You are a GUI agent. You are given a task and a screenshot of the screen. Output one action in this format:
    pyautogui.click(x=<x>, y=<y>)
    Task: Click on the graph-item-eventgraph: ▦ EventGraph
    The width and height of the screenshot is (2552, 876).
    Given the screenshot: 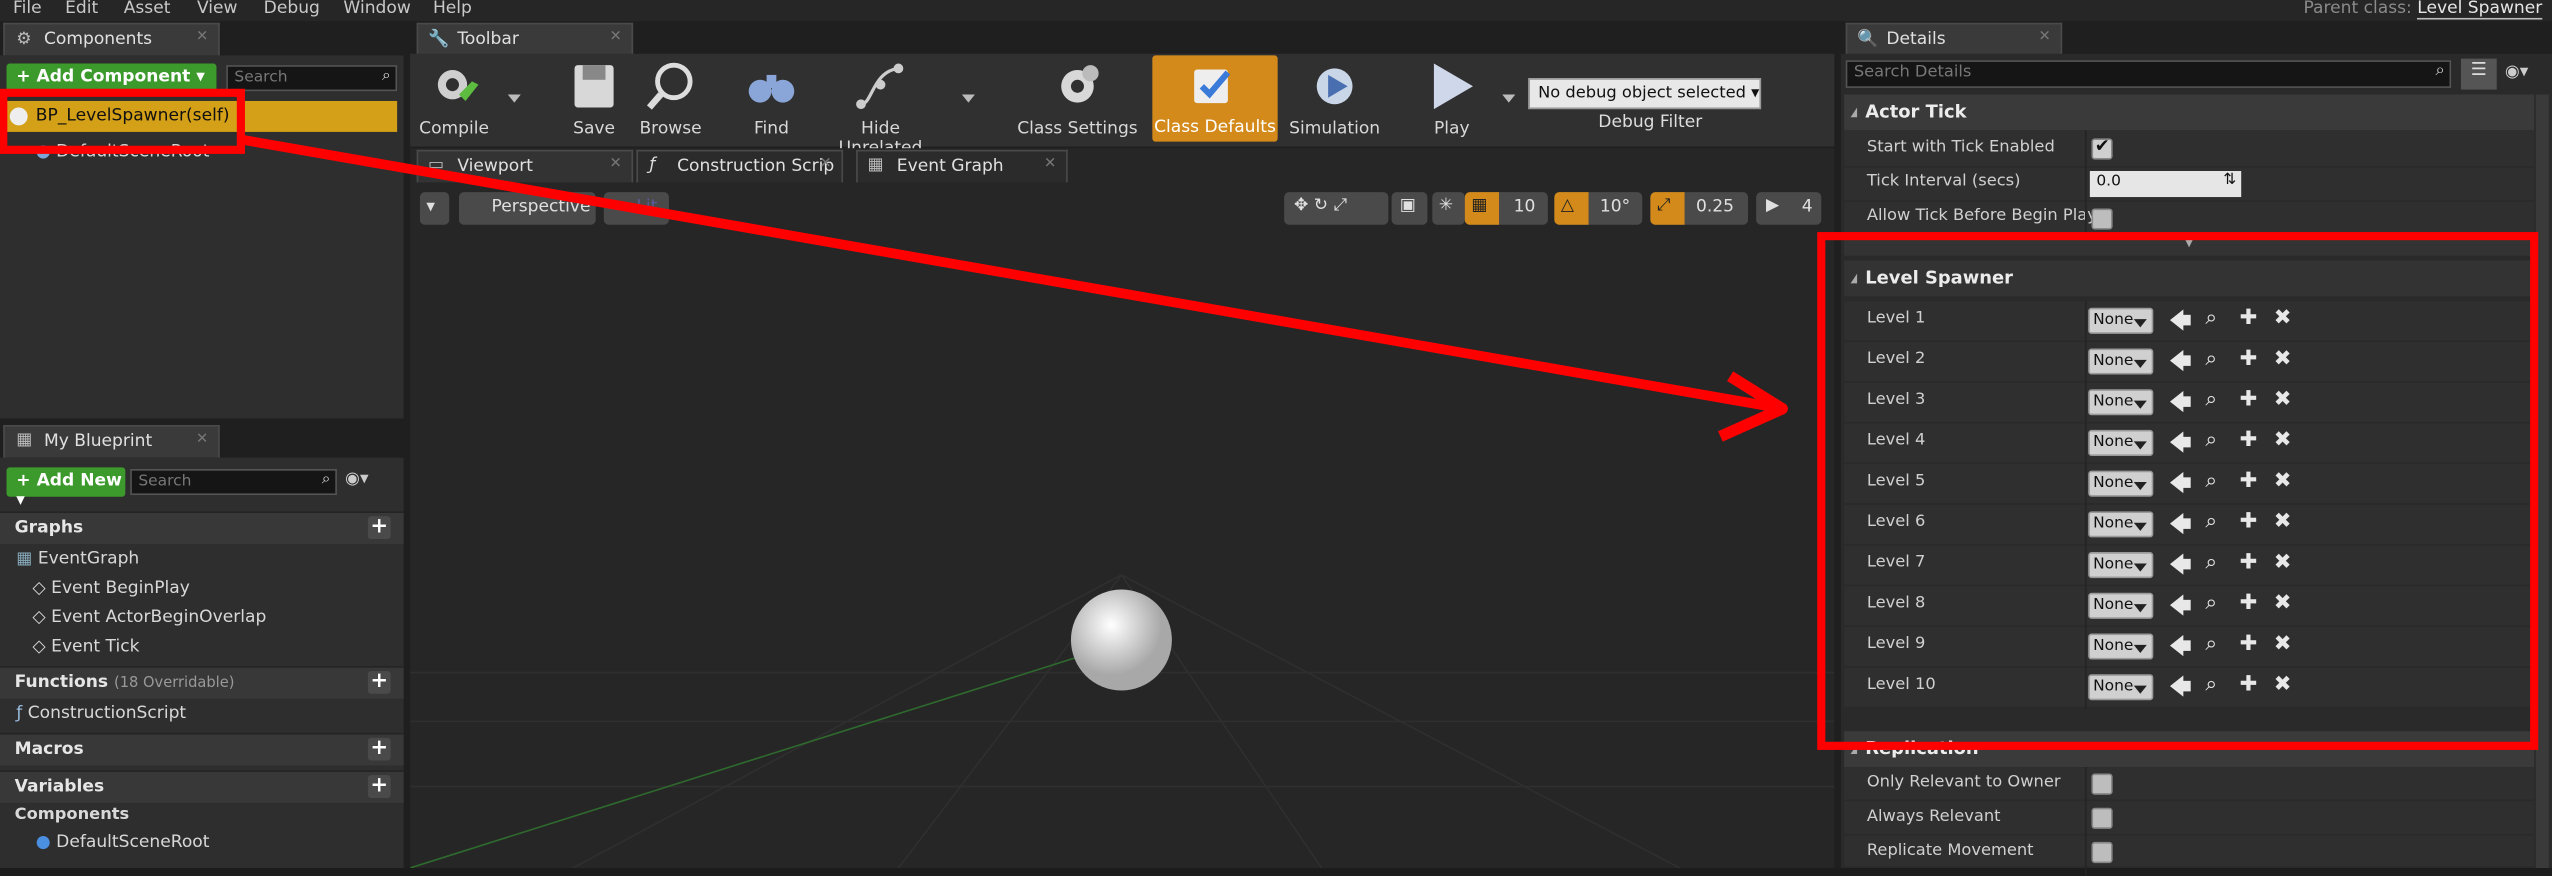 What is the action you would take?
    pyautogui.click(x=77, y=559)
    